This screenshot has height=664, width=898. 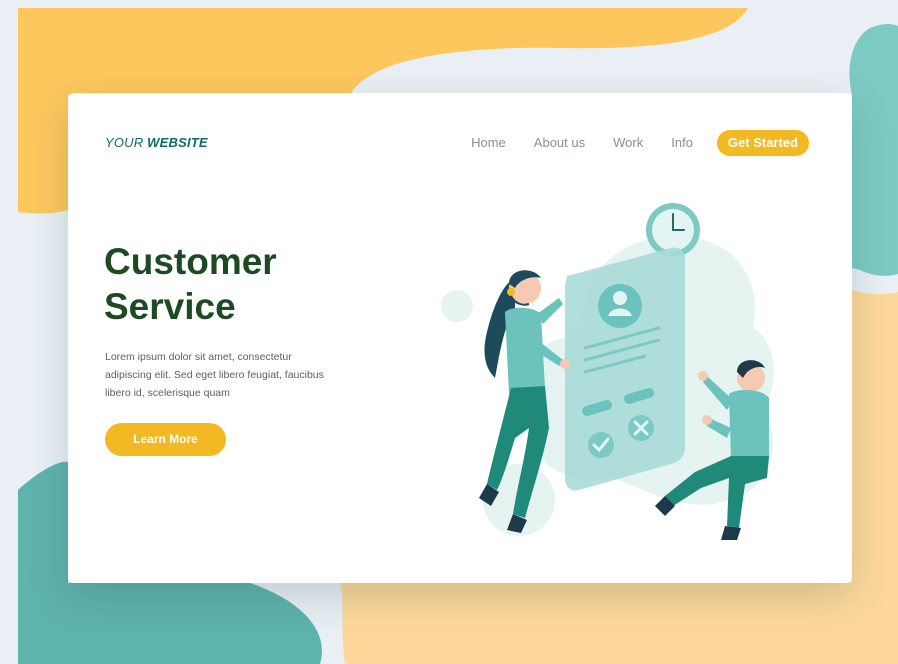 I want to click on close-icon, so click(x=641, y=428).